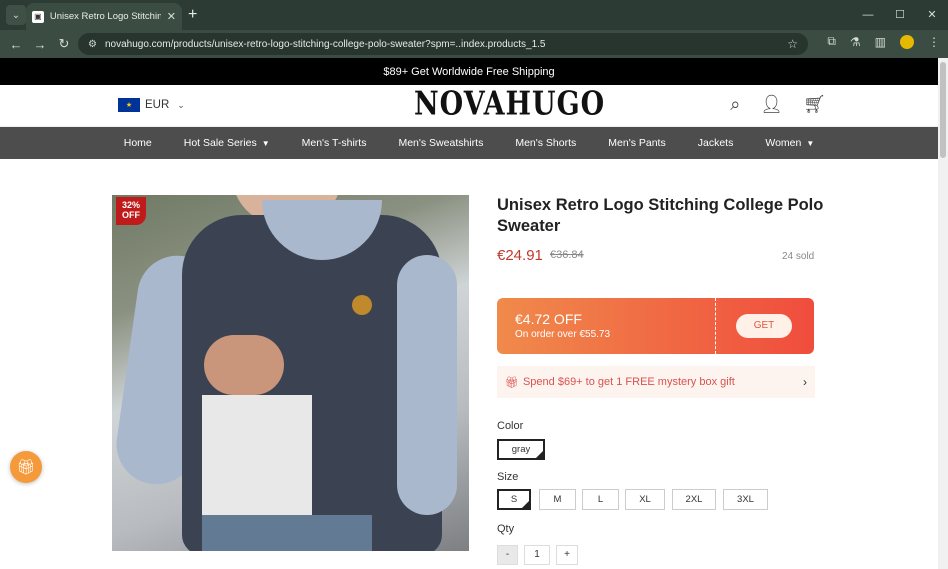  Describe the element at coordinates (600, 499) in the screenshot. I see `size-option-l: L` at that location.